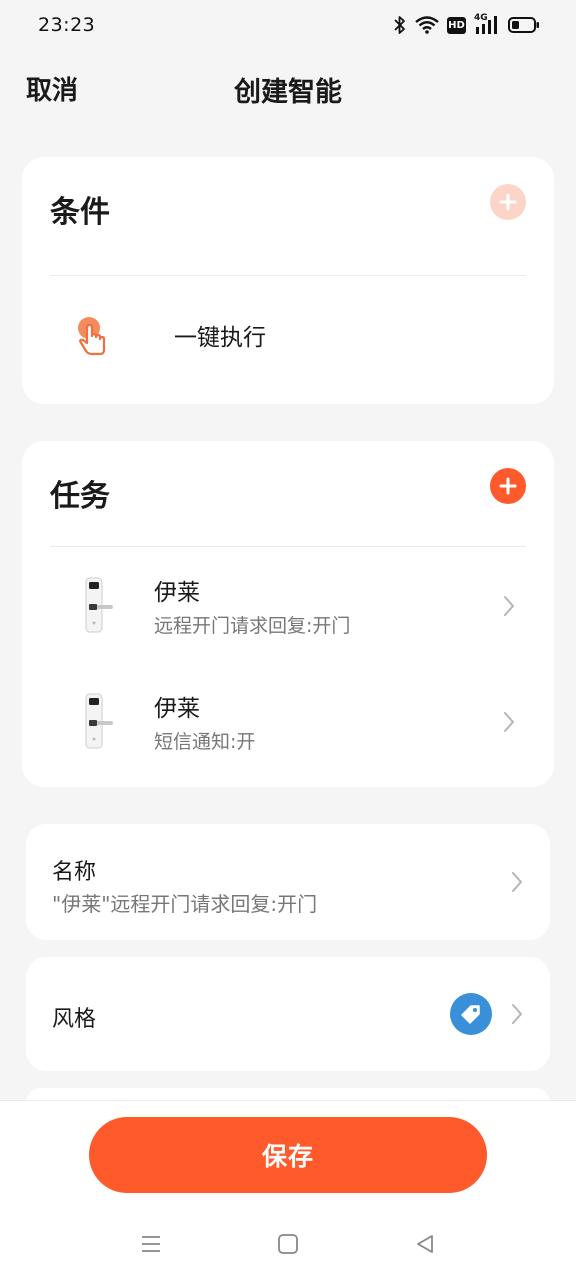 This screenshot has width=576, height=1280. I want to click on bottom-action-area: 保存, so click(288, 1190).